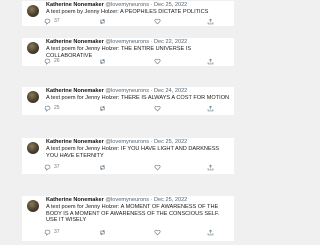 This screenshot has width=320, height=245. What do you see at coordinates (52, 108) in the screenshot?
I see `reply-button: 25` at bounding box center [52, 108].